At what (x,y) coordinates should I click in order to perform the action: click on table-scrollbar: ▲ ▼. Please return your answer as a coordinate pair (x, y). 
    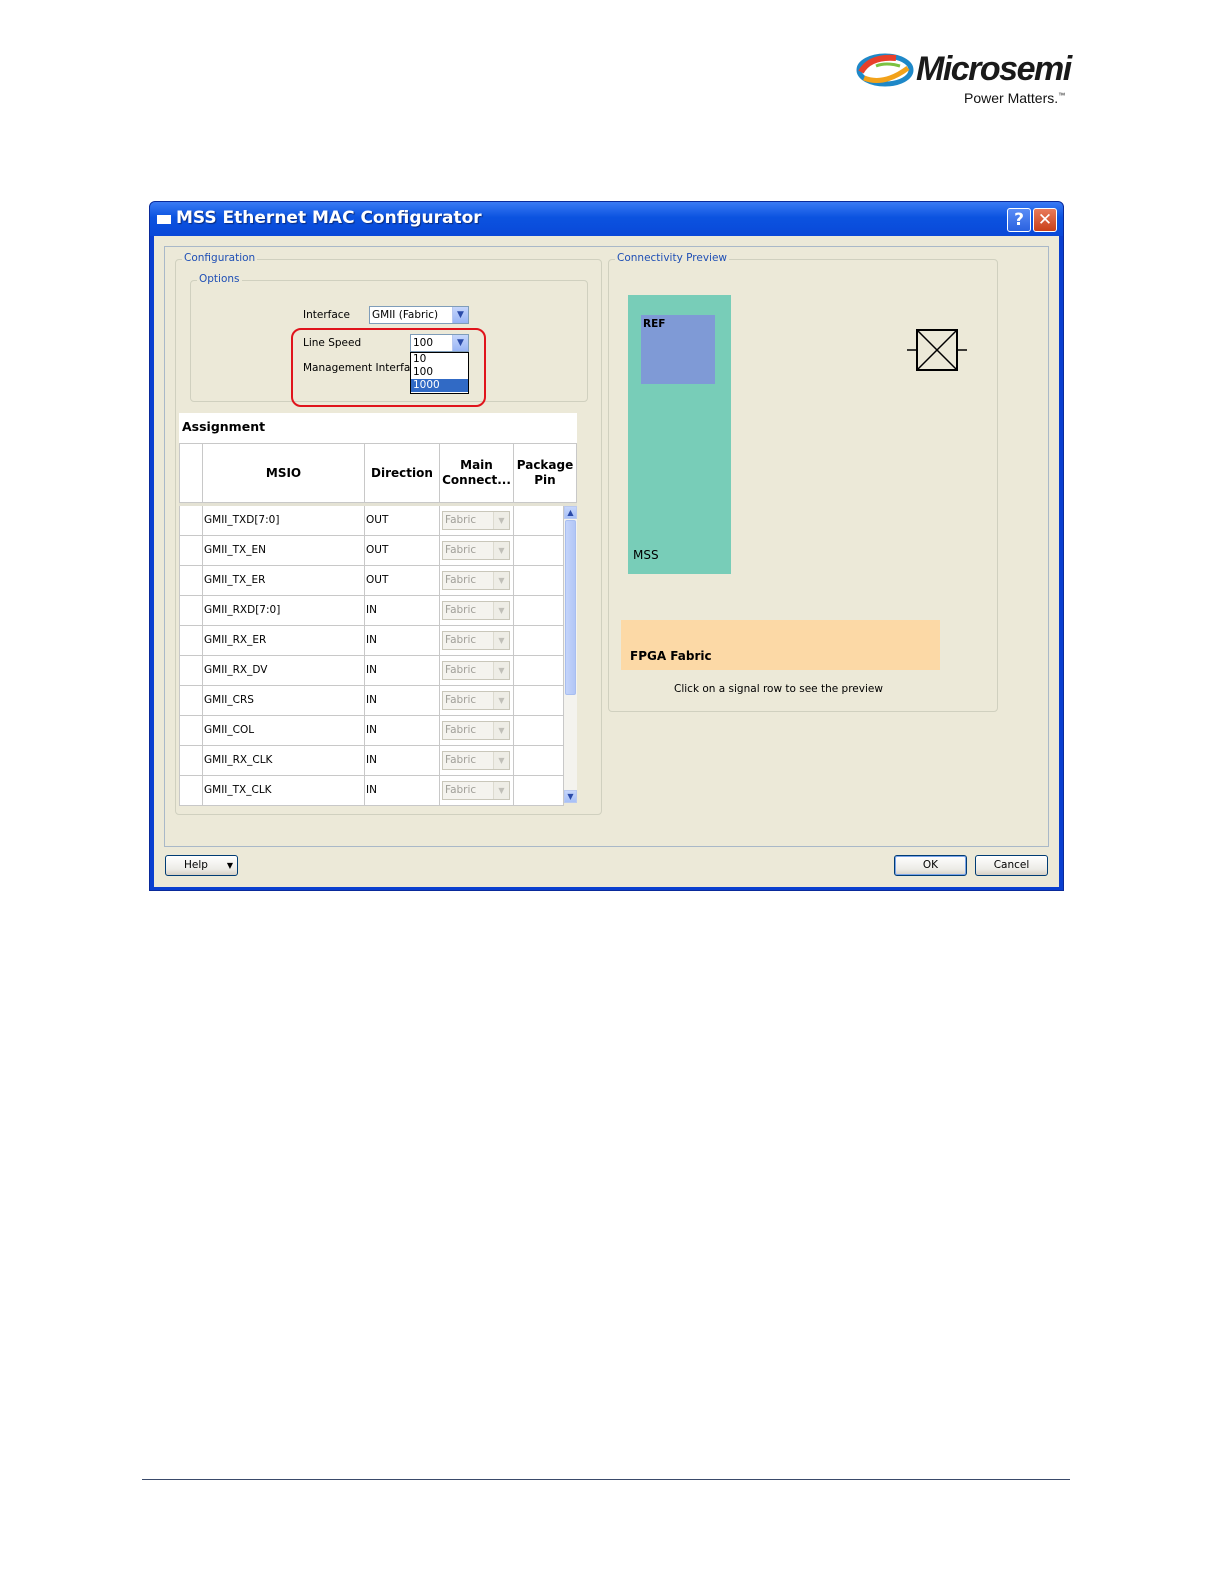
    Looking at the image, I should click on (570, 654).